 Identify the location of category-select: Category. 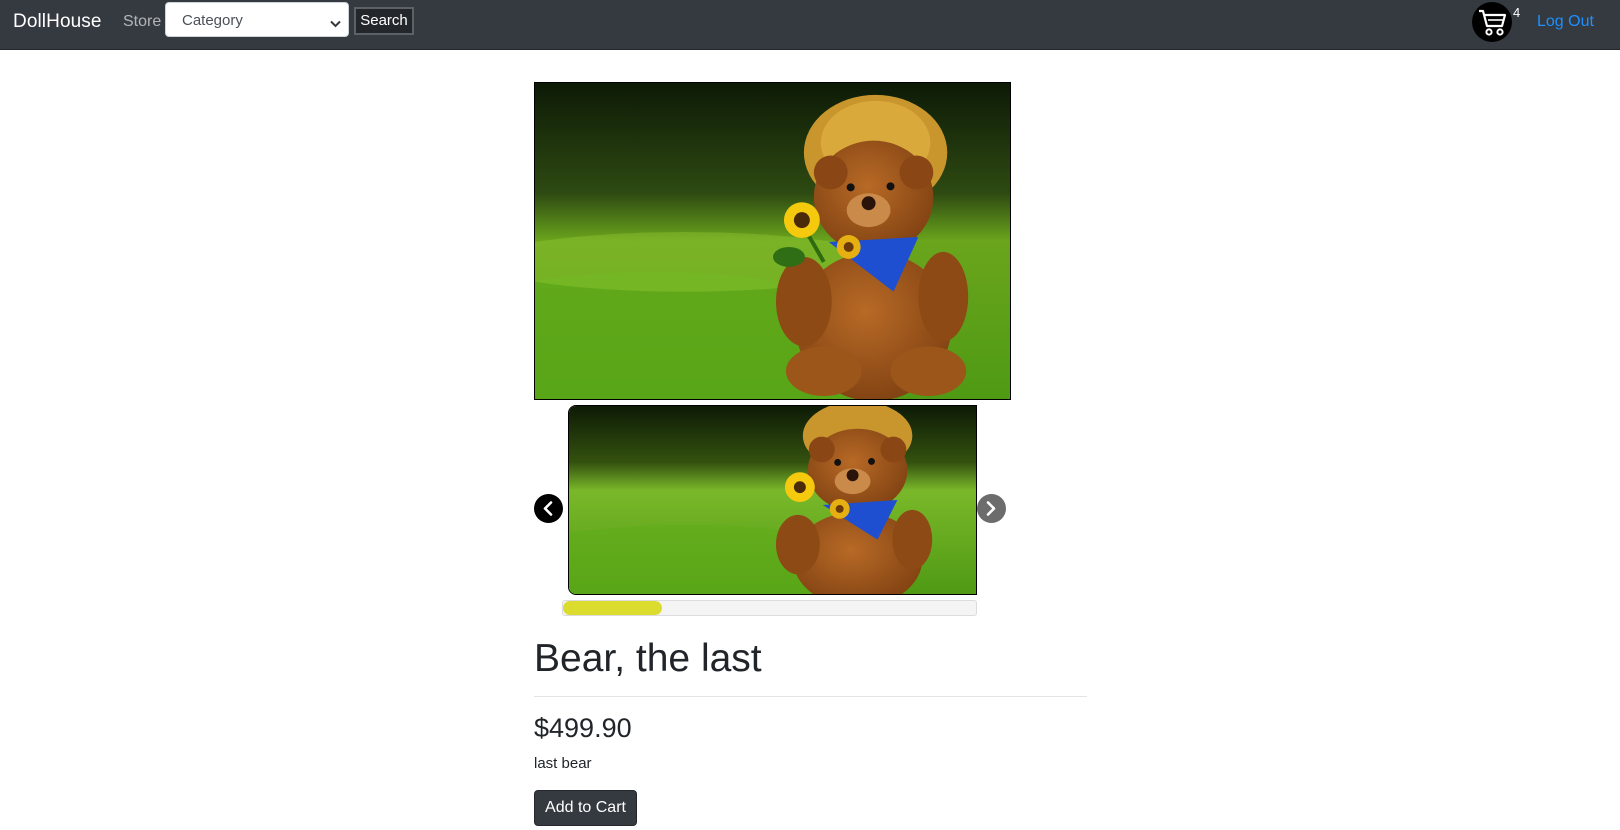
(257, 19).